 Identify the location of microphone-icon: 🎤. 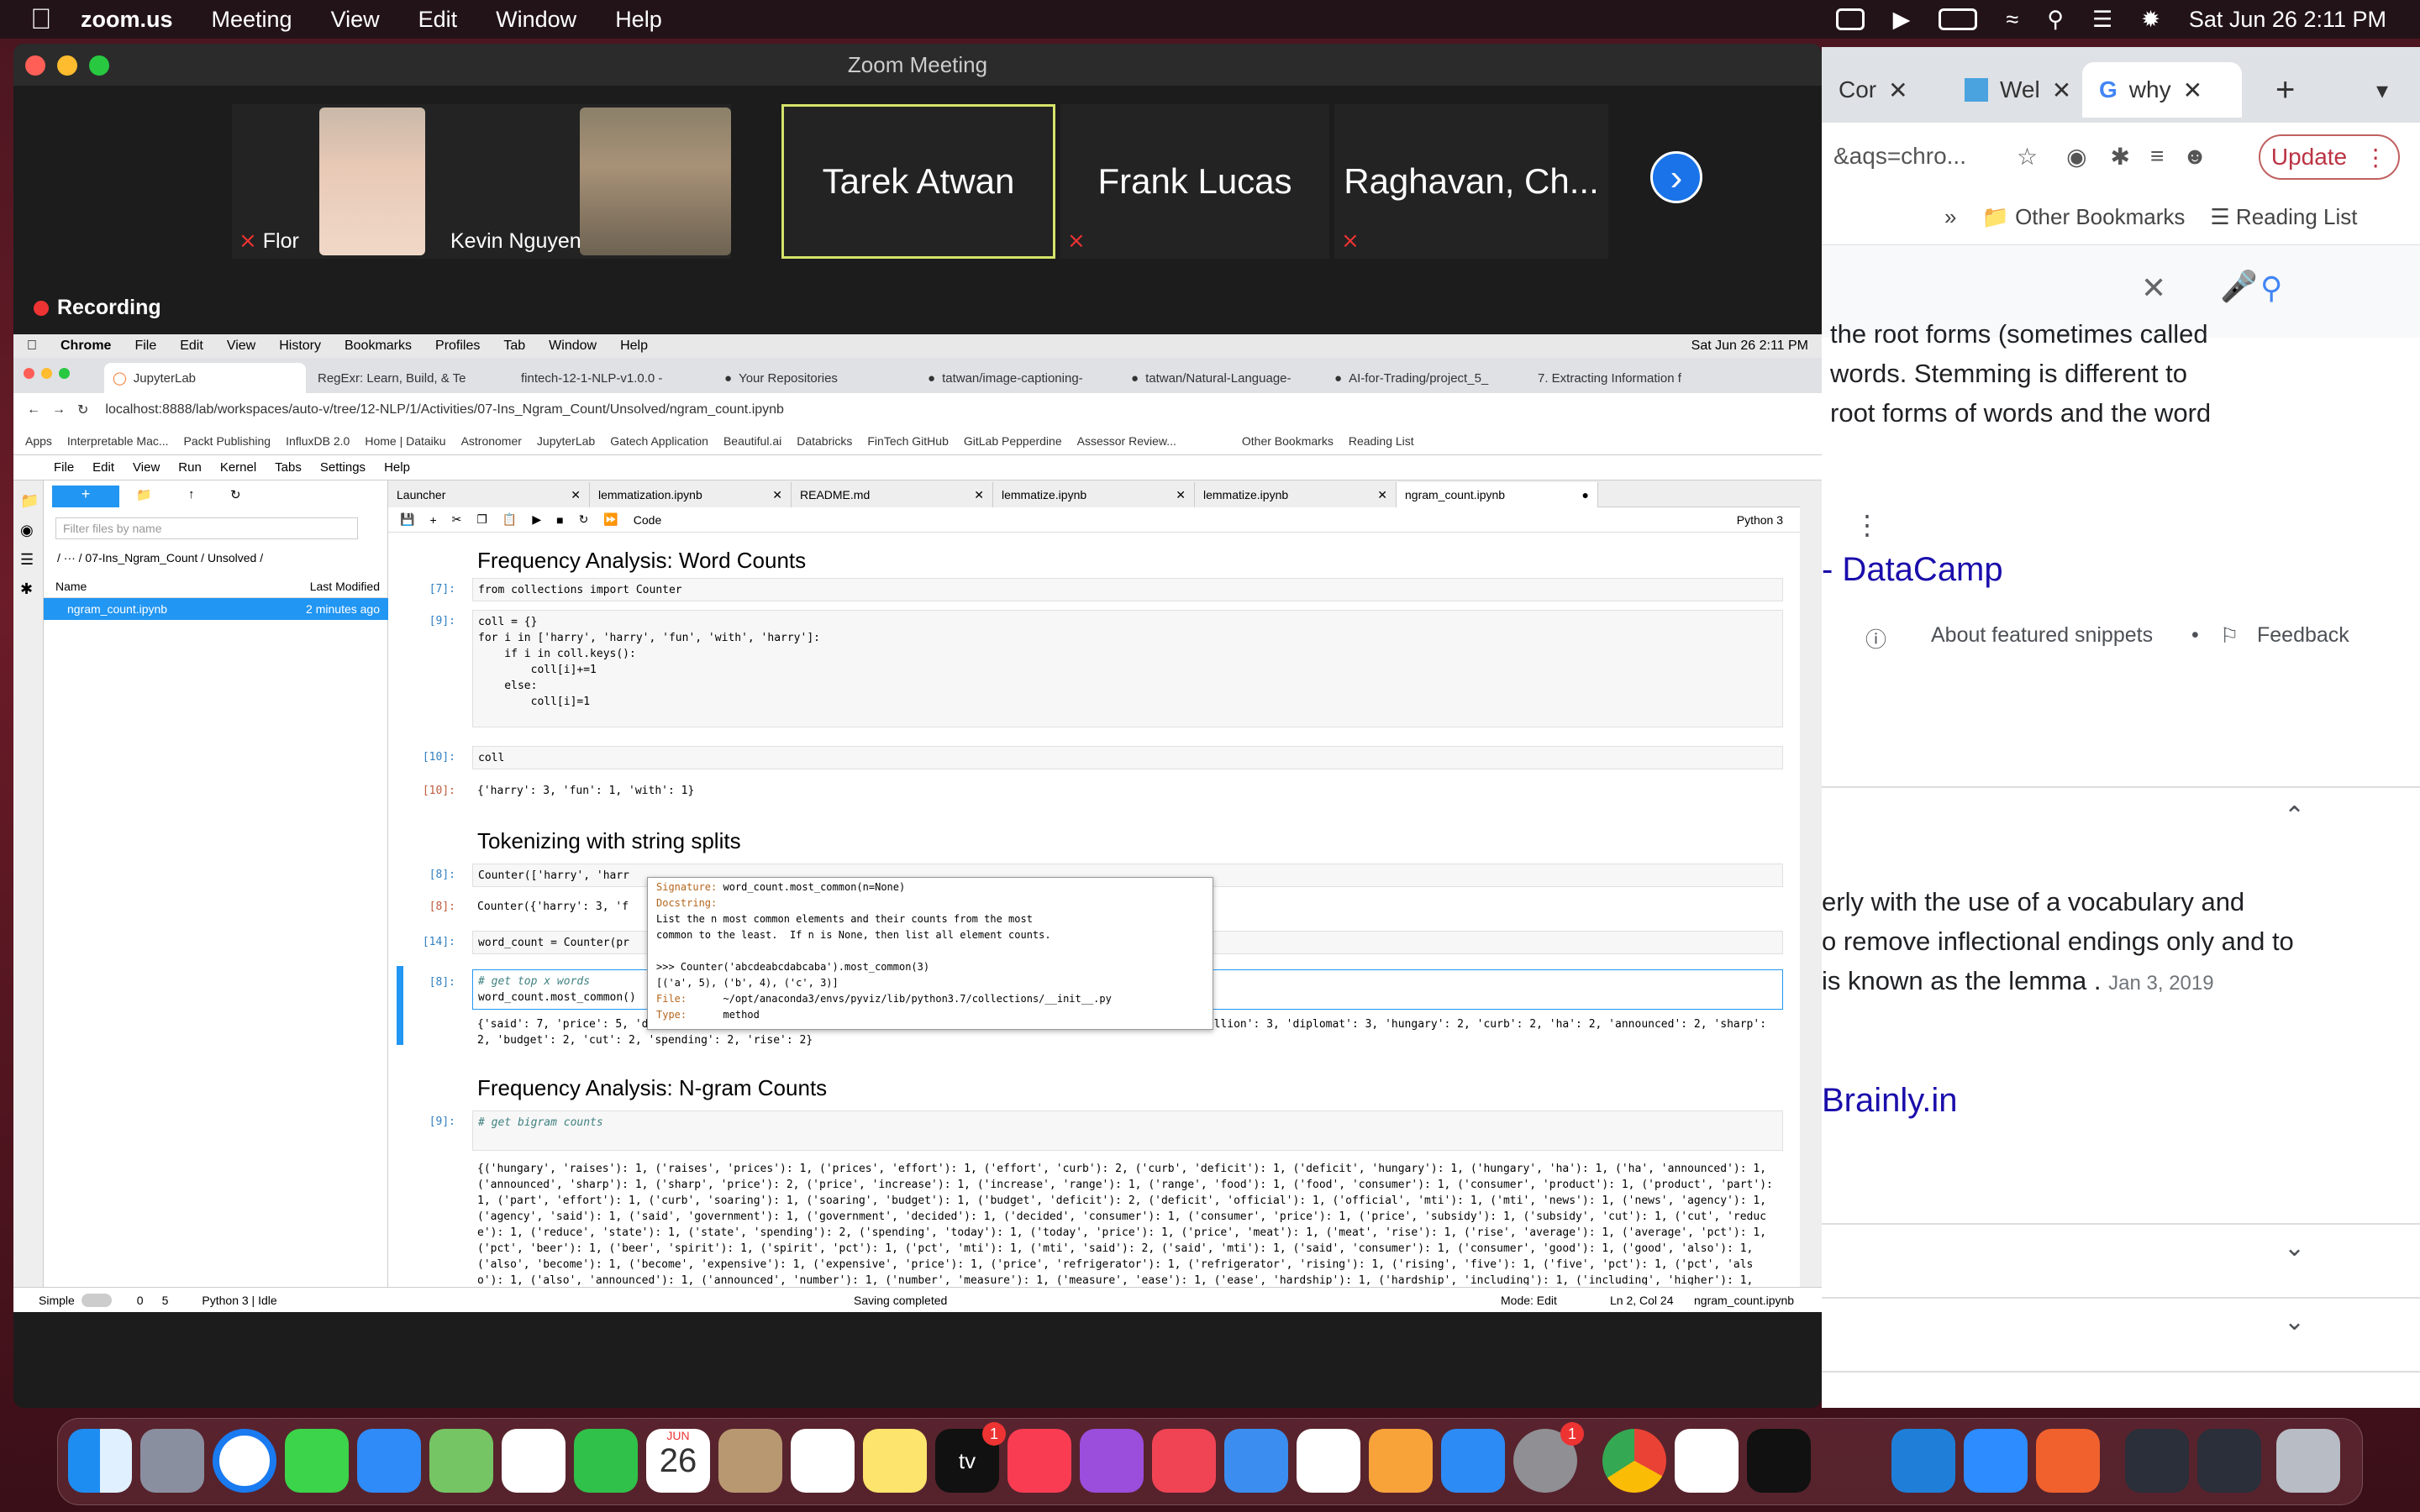
(2239, 286).